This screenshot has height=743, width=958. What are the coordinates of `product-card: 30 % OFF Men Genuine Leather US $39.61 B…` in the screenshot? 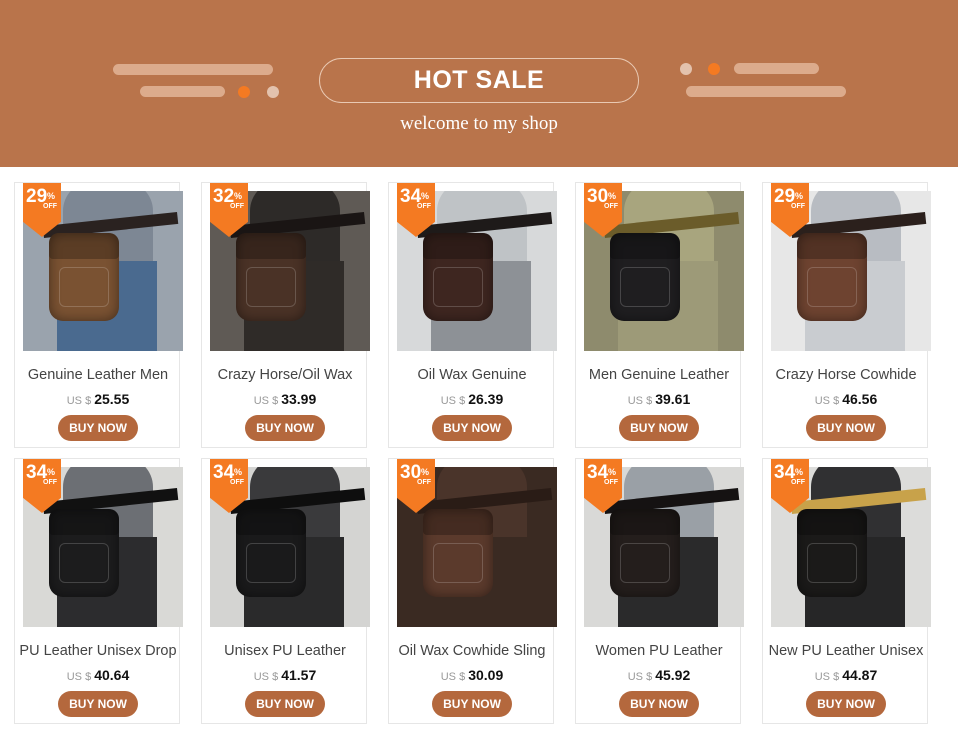 It's located at (659, 315).